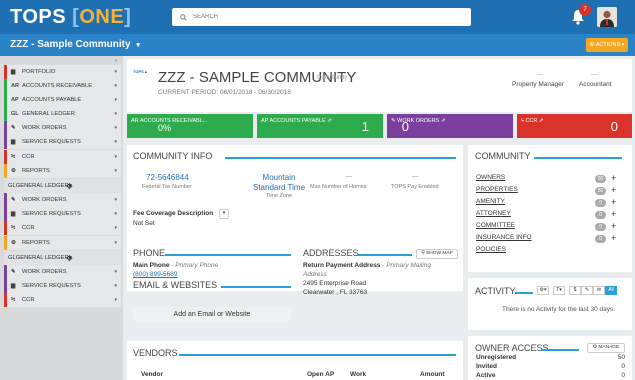 Image resolution: width=635 pixels, height=380 pixels. I want to click on kpi-tile: AR ACCOUNTS RECEIVABL... 0%, so click(190, 126).